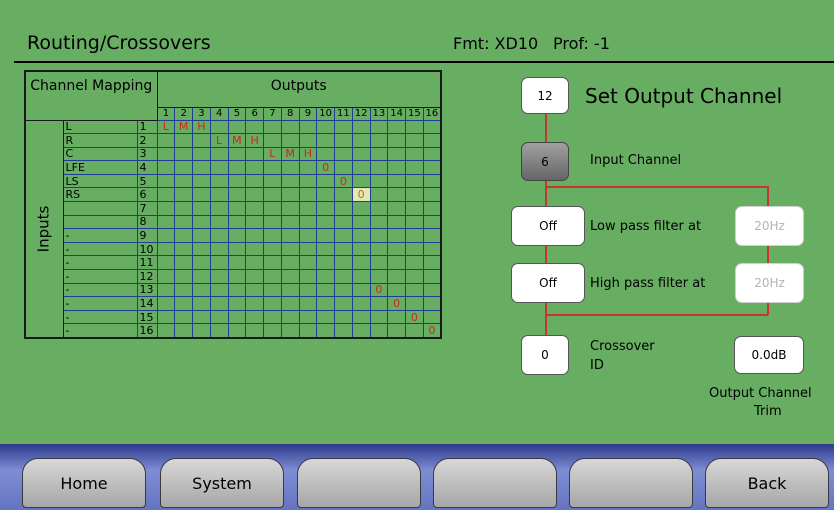  I want to click on system-button: System, so click(222, 483).